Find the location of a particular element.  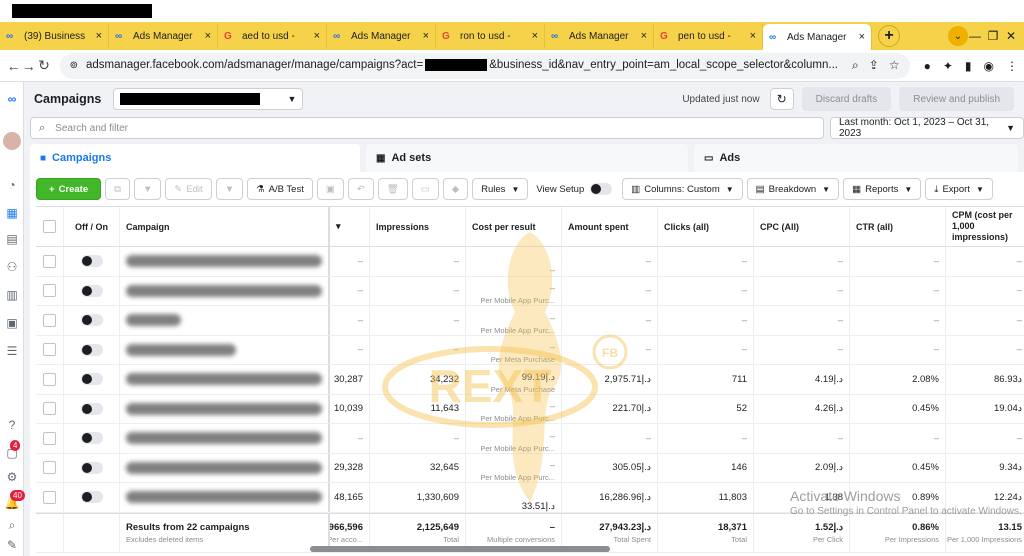

toggle-switch is located at coordinates (601, 189).